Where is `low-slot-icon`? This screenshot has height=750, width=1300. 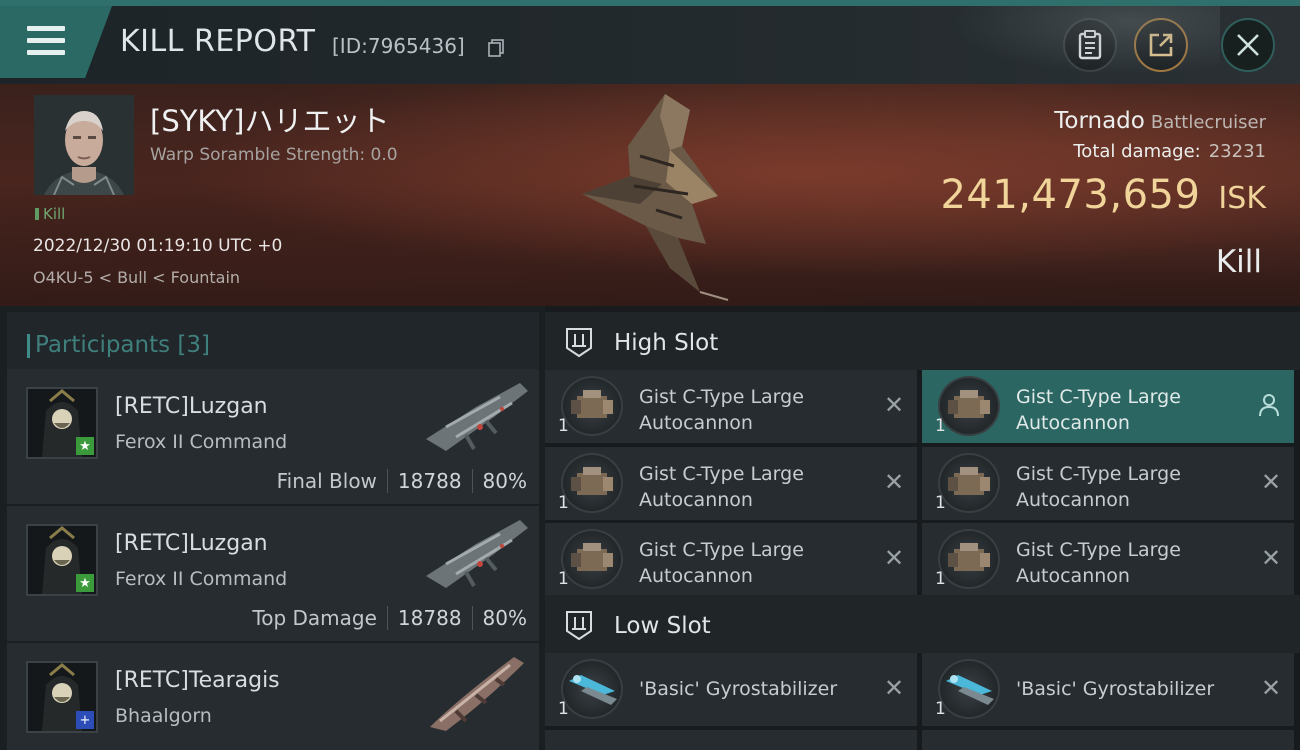
low-slot-icon is located at coordinates (579, 626).